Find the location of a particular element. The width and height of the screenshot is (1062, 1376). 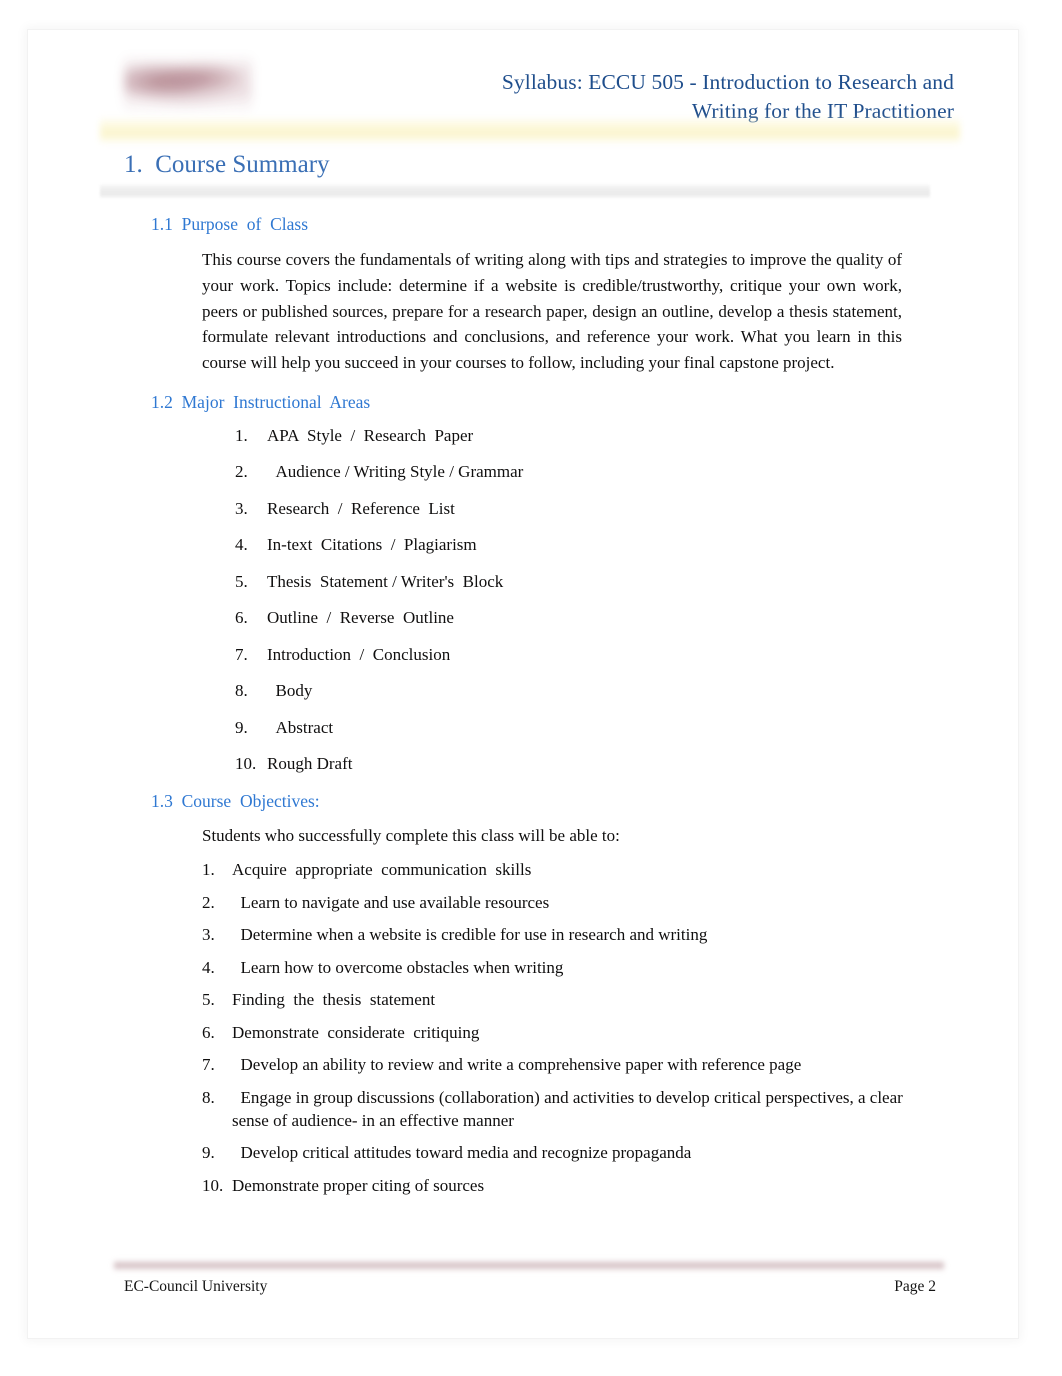

list-item: 7. Introduction / Conclusion is located at coordinates (626, 654).